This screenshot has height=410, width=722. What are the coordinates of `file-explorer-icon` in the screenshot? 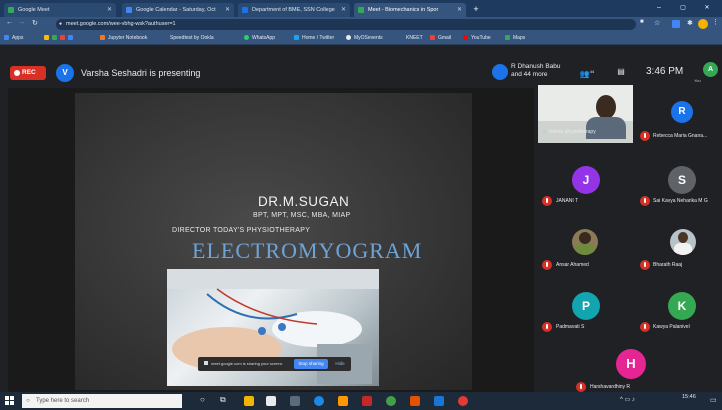 It's located at (249, 401).